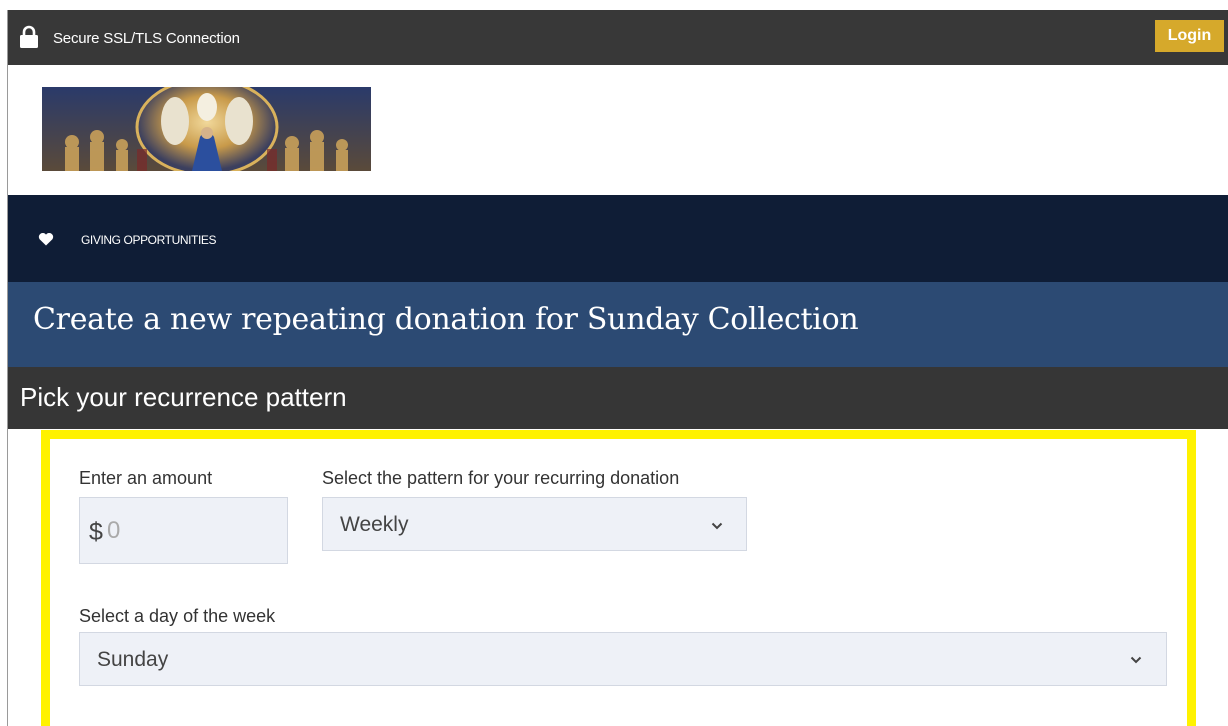 The image size is (1228, 726). What do you see at coordinates (29, 36) in the screenshot?
I see `lock-icon` at bounding box center [29, 36].